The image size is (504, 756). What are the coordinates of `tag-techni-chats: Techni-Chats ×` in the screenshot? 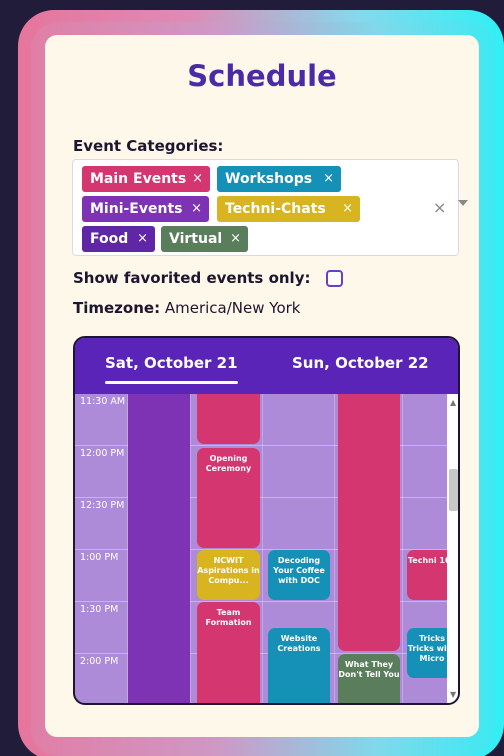 It's located at (288, 209).